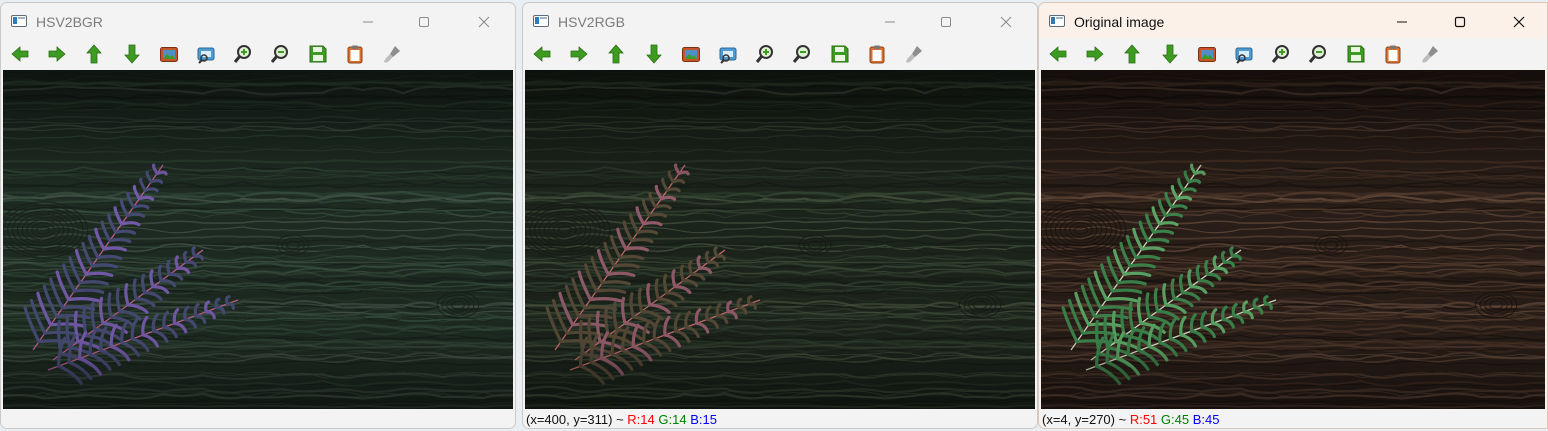 The width and height of the screenshot is (1548, 431). What do you see at coordinates (1206, 419) in the screenshot?
I see `status-blue-value: B:45` at bounding box center [1206, 419].